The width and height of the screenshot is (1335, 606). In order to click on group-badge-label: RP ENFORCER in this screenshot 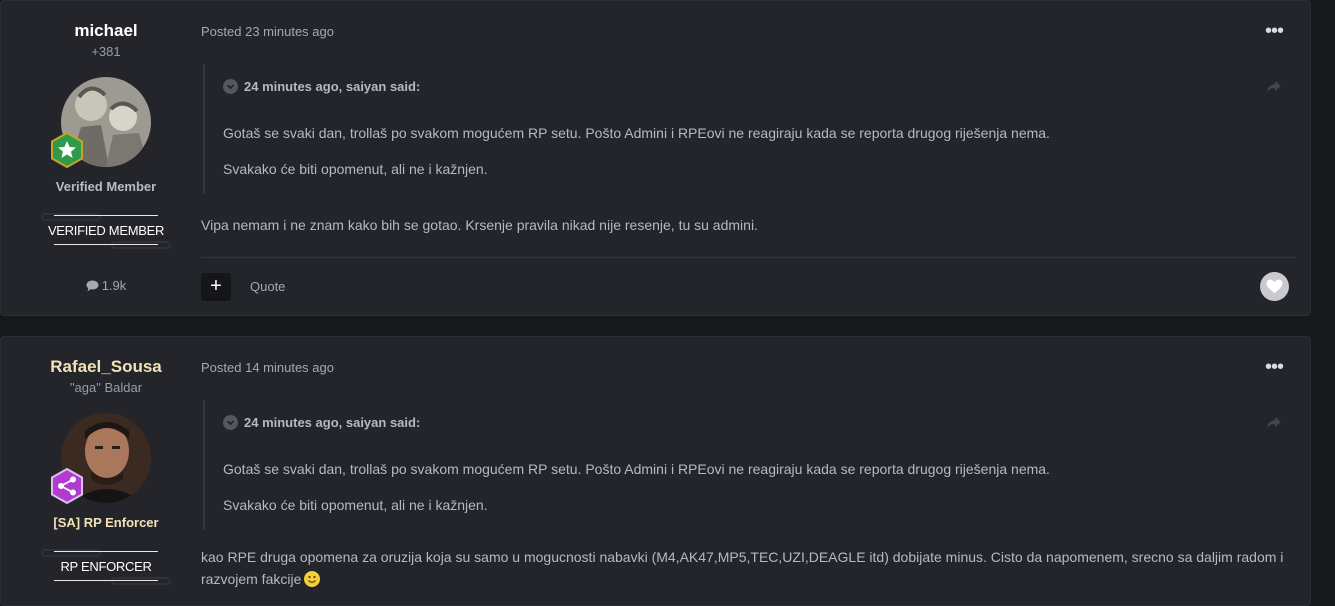, I will do `click(106, 566)`.